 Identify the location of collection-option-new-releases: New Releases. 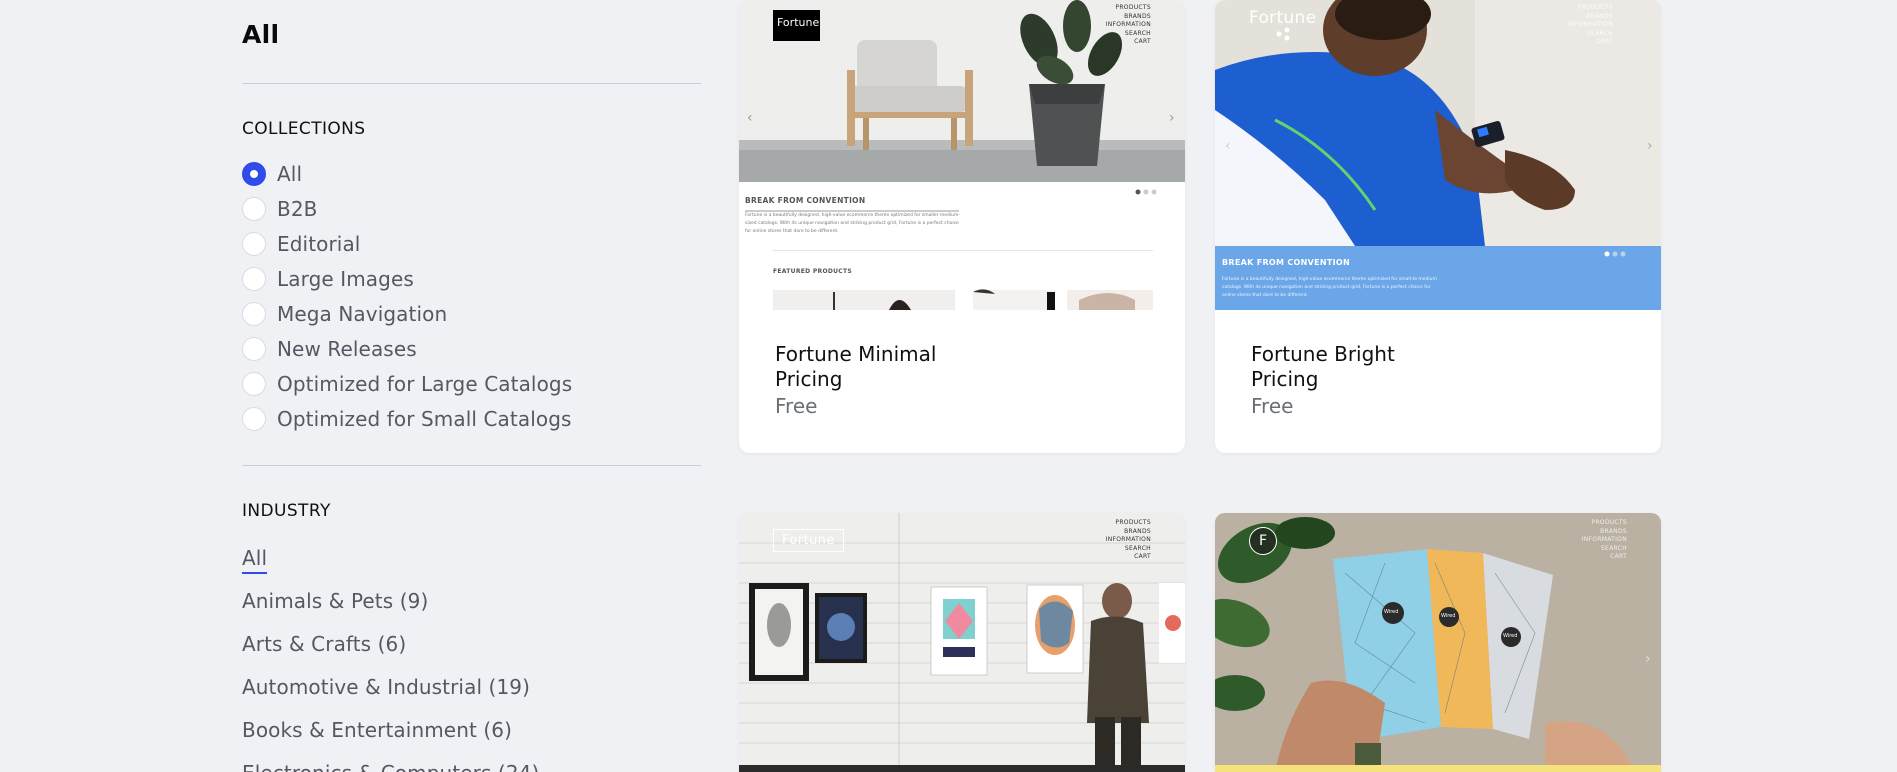
(407, 348).